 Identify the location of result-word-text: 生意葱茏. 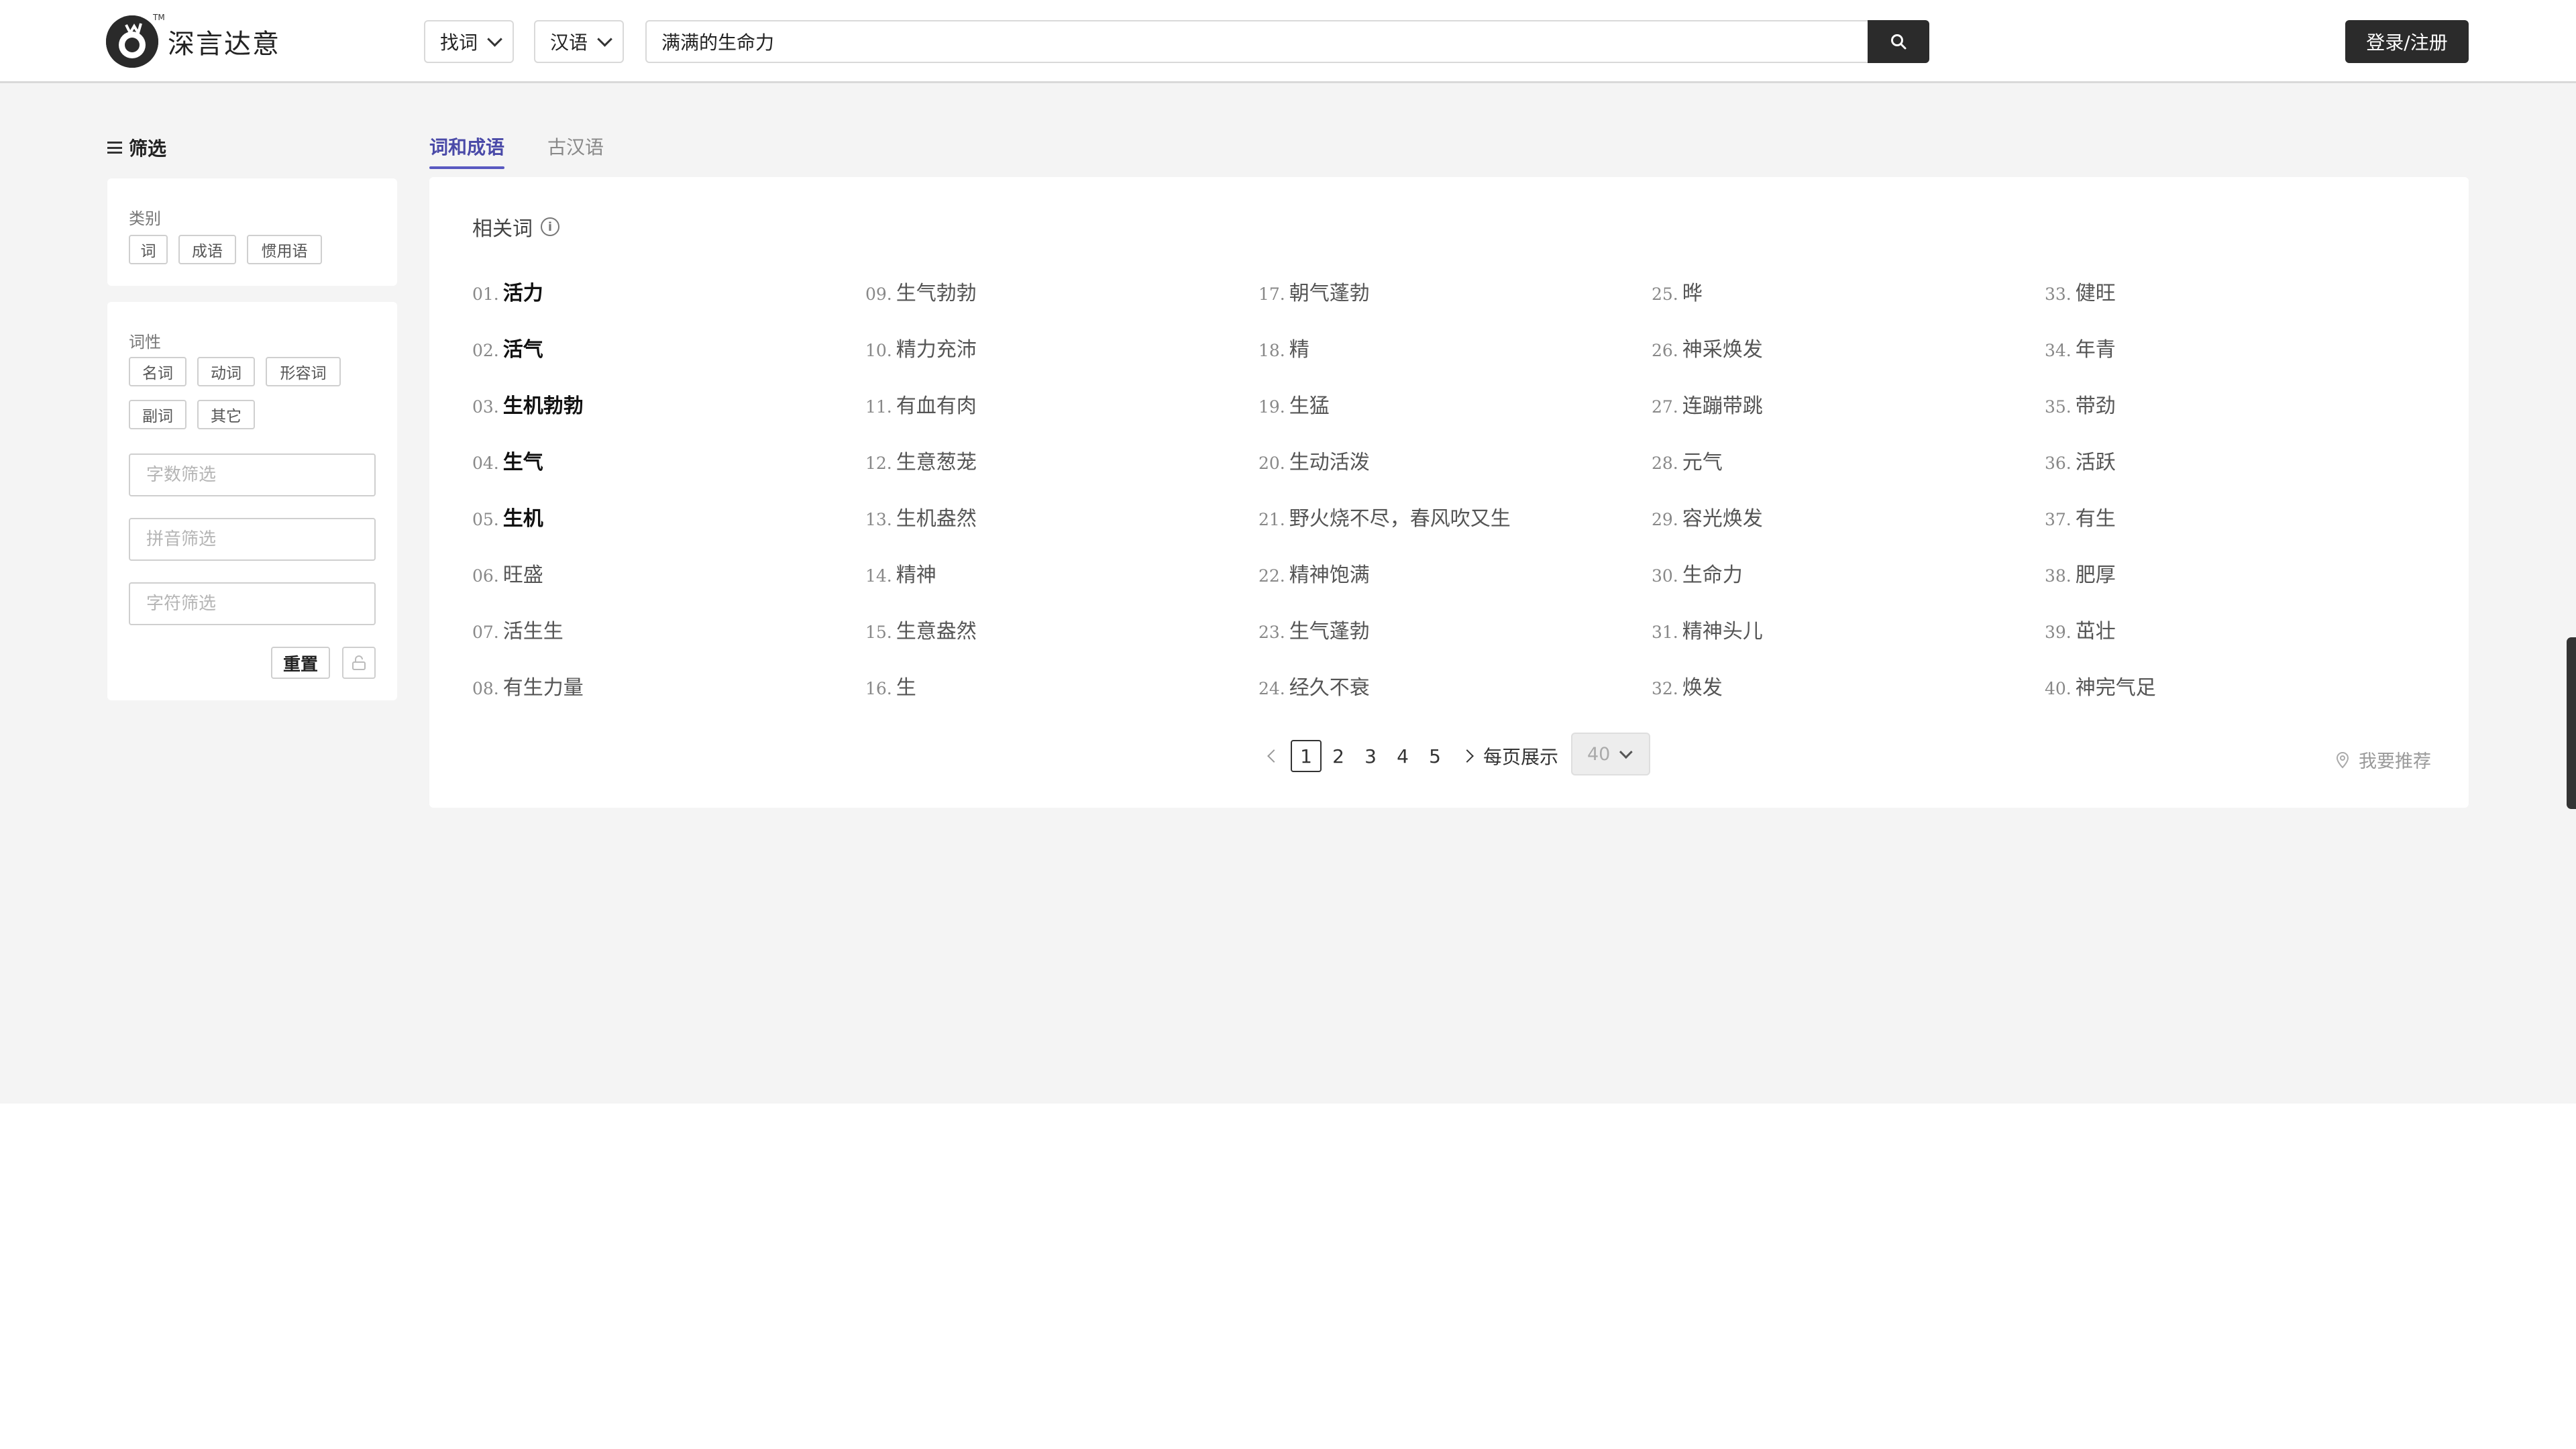
(936, 462).